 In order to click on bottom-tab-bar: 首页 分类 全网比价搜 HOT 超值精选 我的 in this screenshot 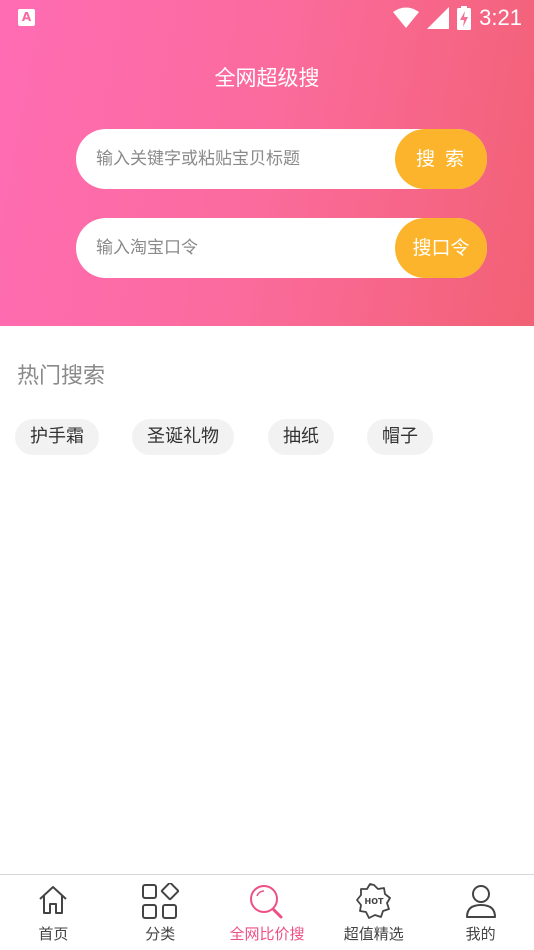, I will do `click(267, 912)`.